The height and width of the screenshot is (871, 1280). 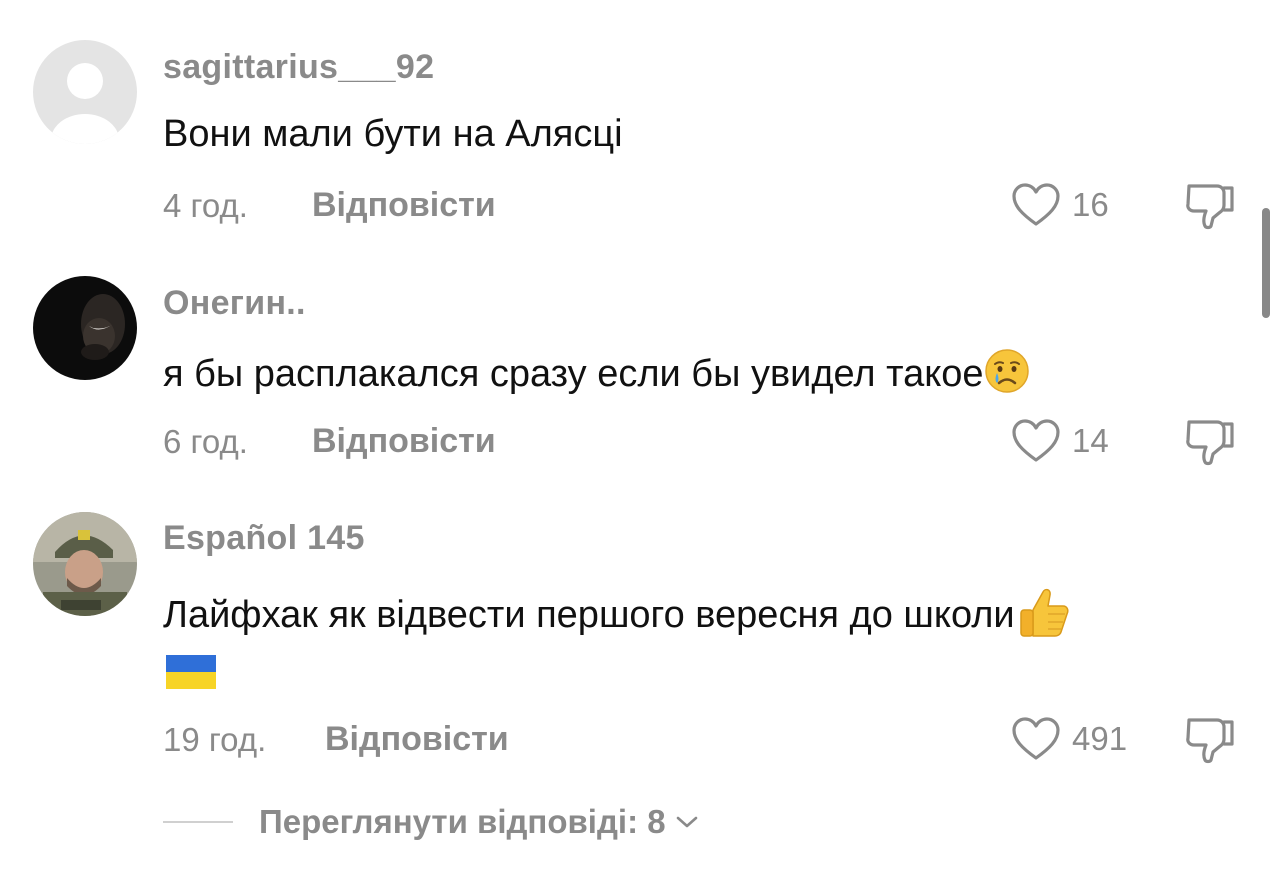 I want to click on soldier-portrait, so click(x=85, y=564).